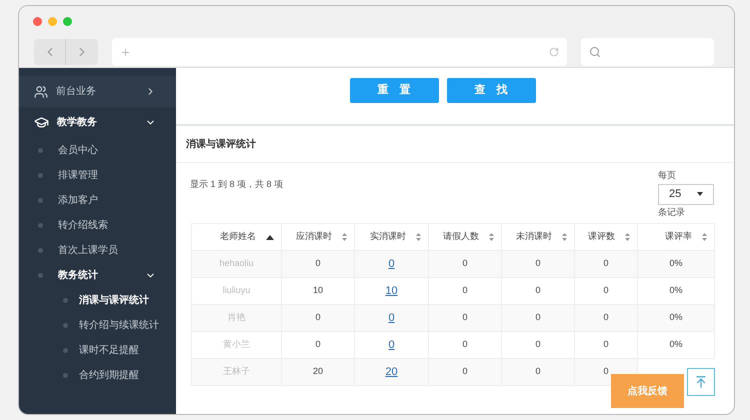  Describe the element at coordinates (391, 372) in the screenshot. I see `hours-link: 20` at that location.